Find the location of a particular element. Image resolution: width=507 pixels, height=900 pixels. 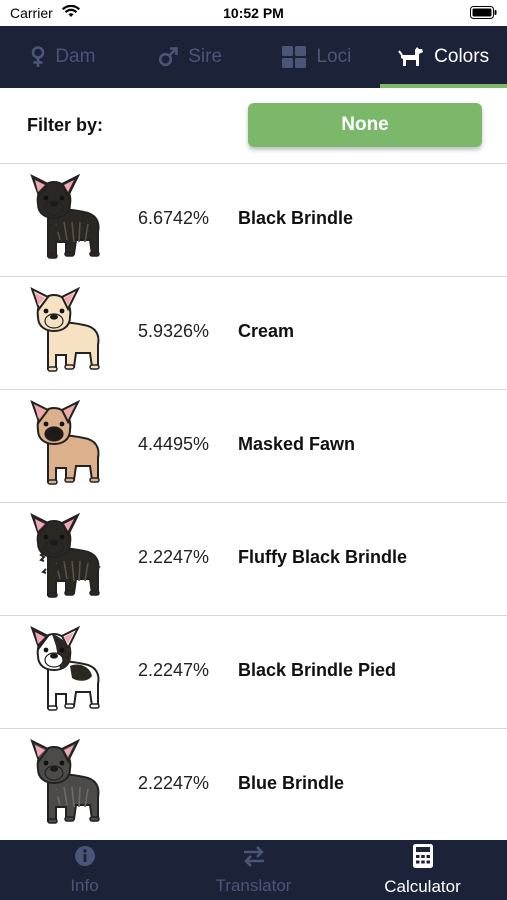

tab-calculator-label: Calculator is located at coordinates (422, 886).